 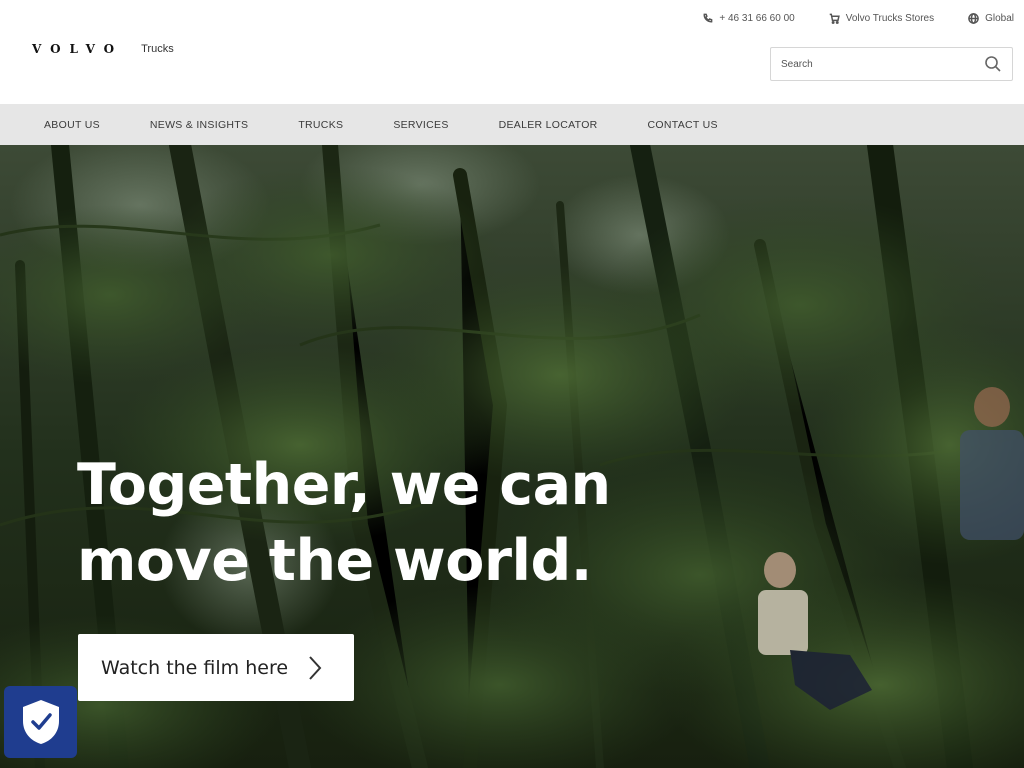 I want to click on nav-item-services: SERVICES, so click(x=420, y=125).